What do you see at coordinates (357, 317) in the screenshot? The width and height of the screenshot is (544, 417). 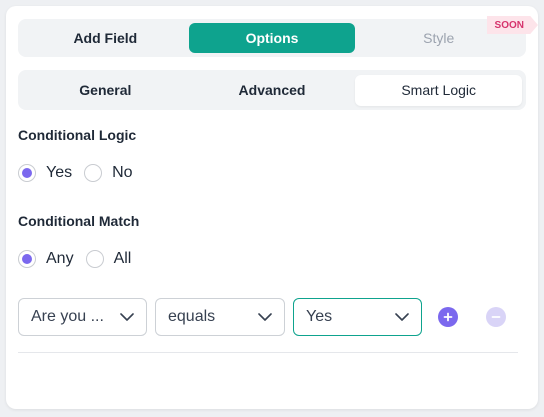 I see `condition-value-select: Yes` at bounding box center [357, 317].